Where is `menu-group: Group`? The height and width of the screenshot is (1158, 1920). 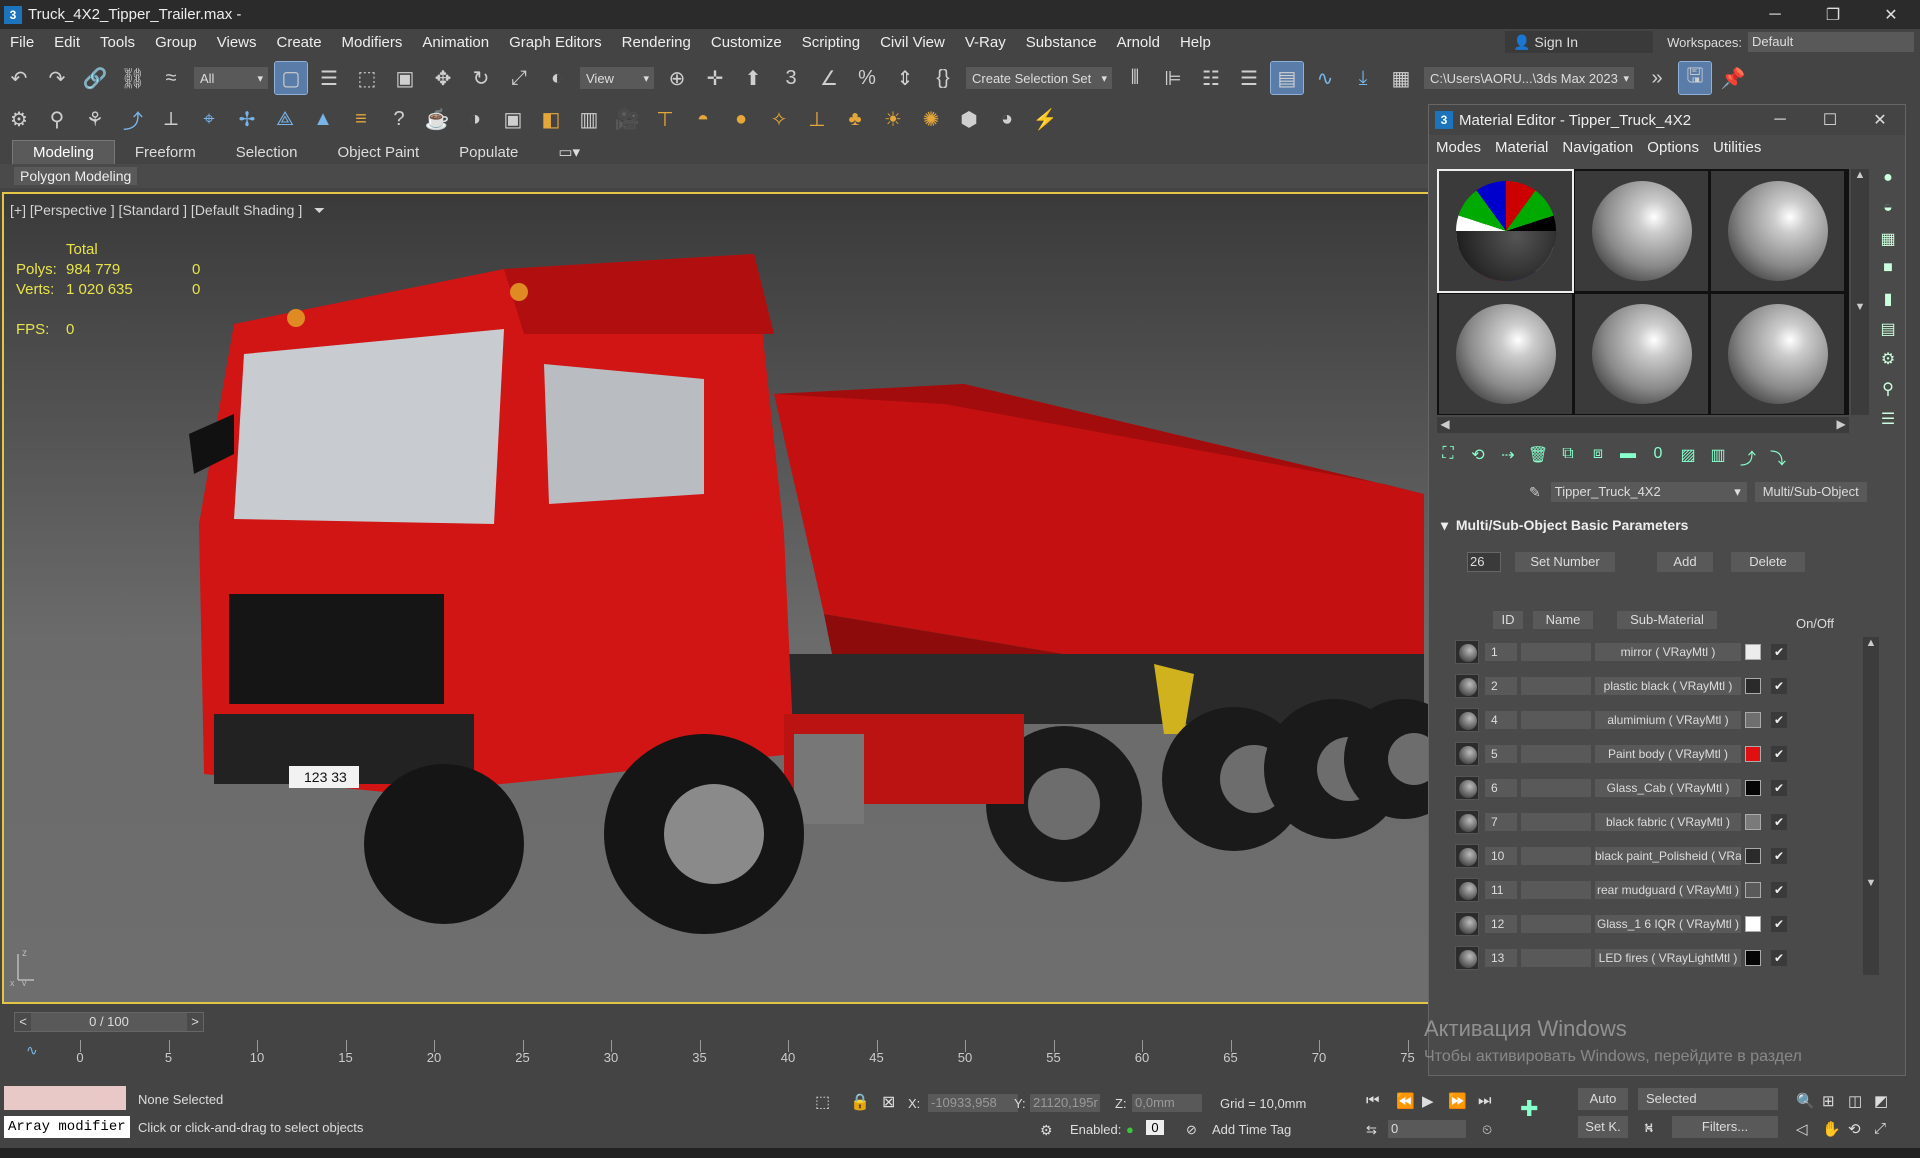
menu-group: Group is located at coordinates (176, 42).